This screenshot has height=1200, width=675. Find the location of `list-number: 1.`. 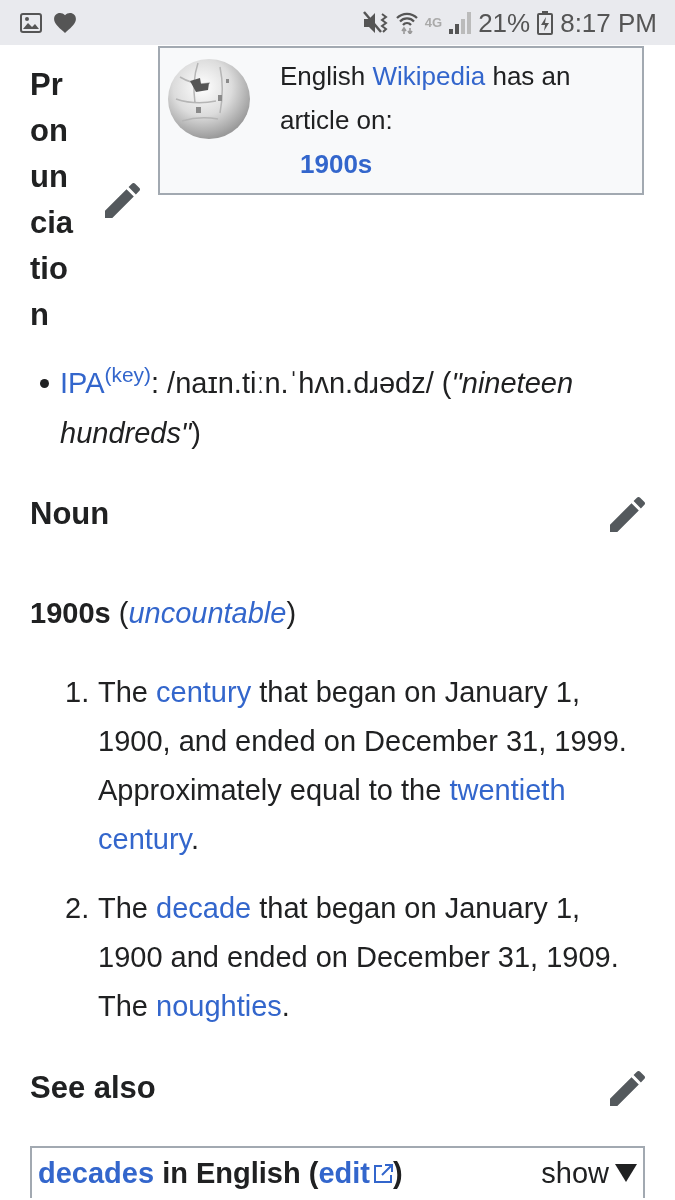

list-number: 1. is located at coordinates (78, 692).